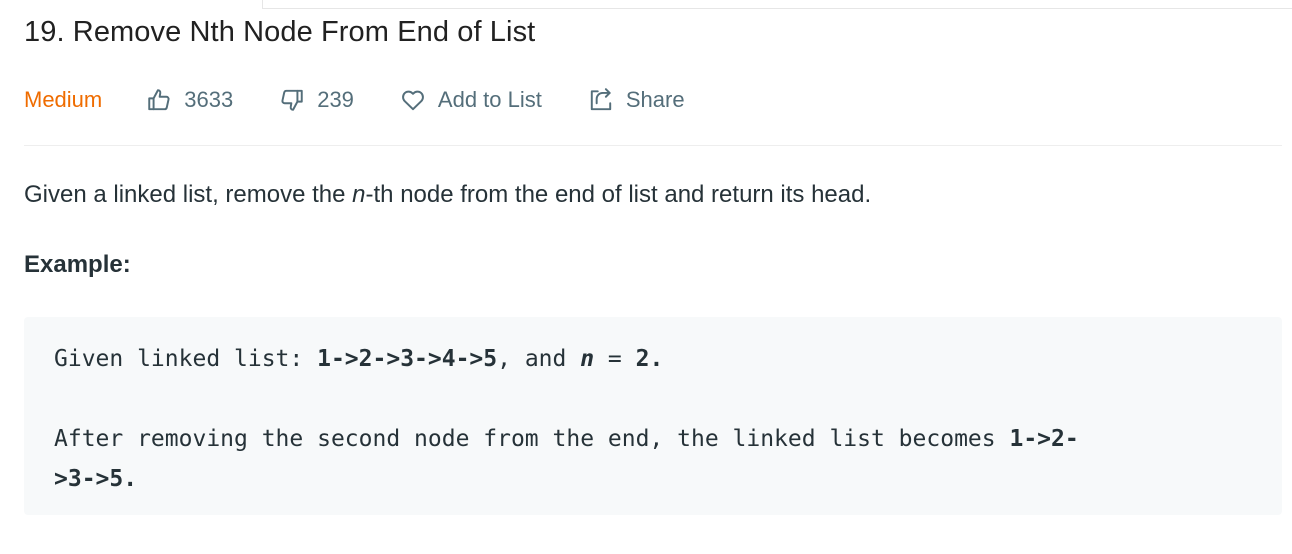  What do you see at coordinates (186, 359) in the screenshot?
I see `example-input-prefix: Given linked list:` at bounding box center [186, 359].